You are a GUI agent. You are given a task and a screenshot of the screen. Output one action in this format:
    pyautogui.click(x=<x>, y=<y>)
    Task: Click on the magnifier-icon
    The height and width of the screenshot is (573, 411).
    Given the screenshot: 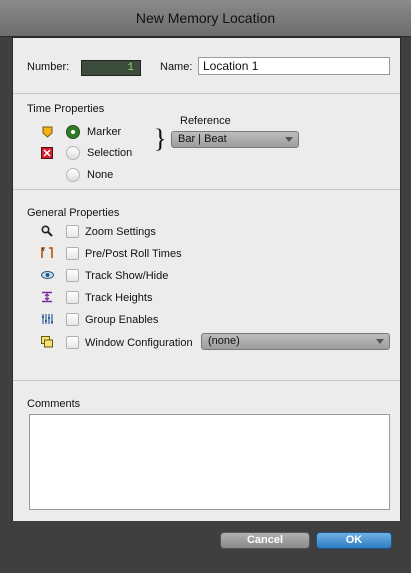 What is the action you would take?
    pyautogui.click(x=47, y=231)
    